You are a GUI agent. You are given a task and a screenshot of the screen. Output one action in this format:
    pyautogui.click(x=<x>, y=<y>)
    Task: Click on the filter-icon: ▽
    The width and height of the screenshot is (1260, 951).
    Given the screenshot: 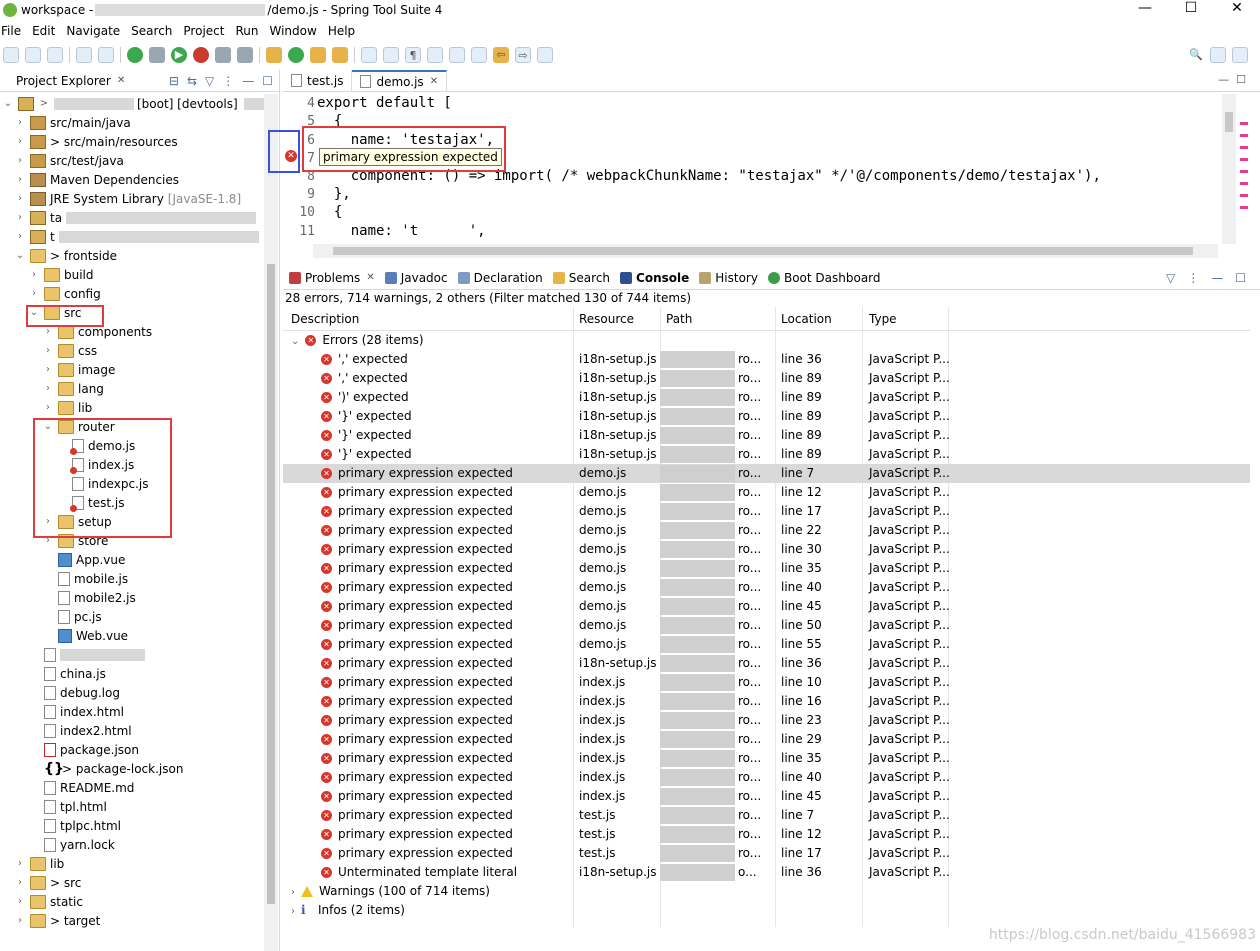 What is the action you would take?
    pyautogui.click(x=209, y=81)
    